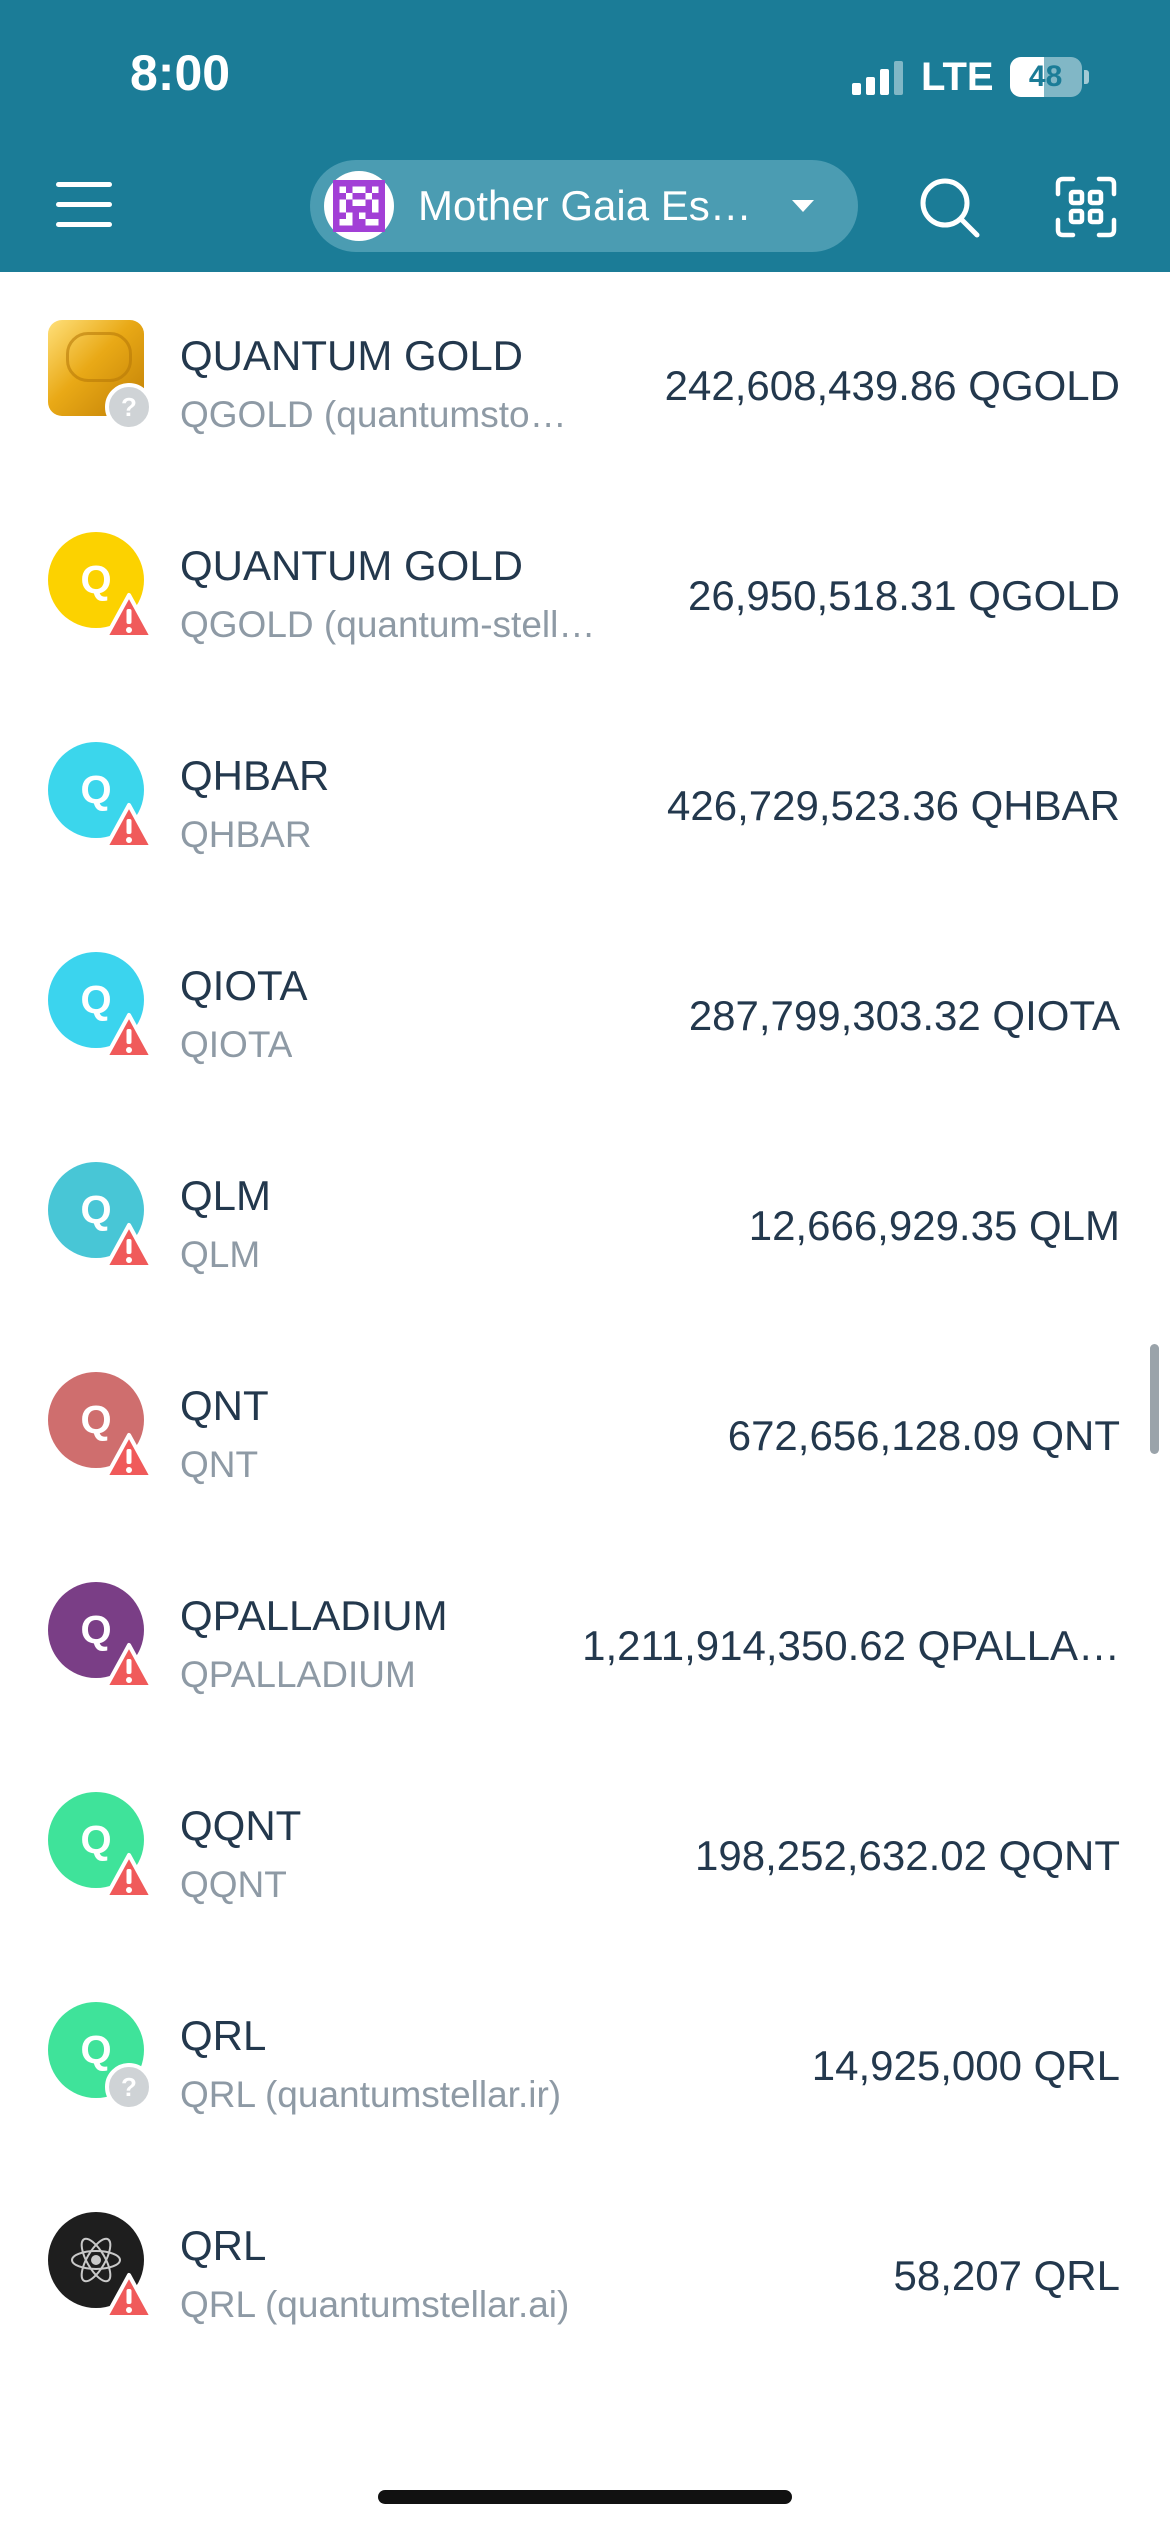 This screenshot has width=1170, height=2532. Describe the element at coordinates (236, 1044) in the screenshot. I see `token-subtitle: QIOTA` at that location.